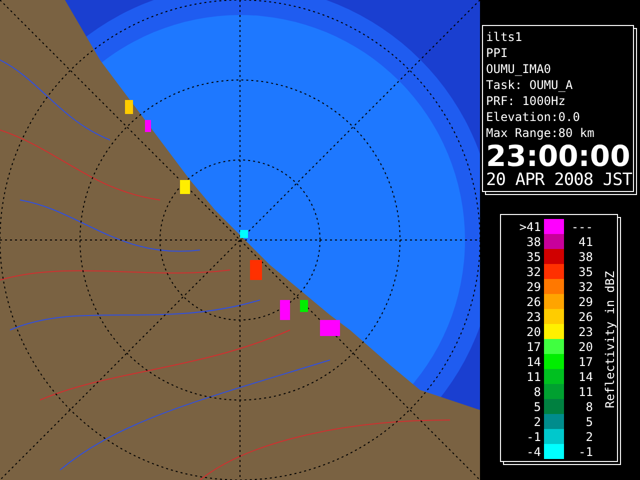  What do you see at coordinates (529, 227) in the screenshot?
I see `legend-value: >41` at bounding box center [529, 227].